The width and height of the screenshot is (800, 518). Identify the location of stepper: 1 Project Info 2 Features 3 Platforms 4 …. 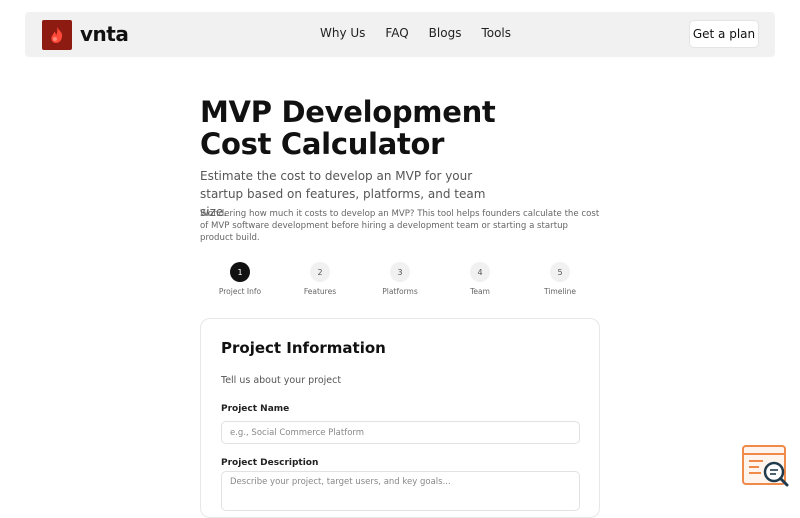
(400, 282).